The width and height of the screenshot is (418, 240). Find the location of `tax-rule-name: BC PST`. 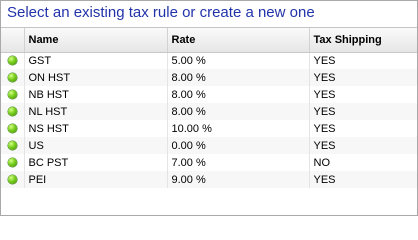

tax-rule-name: BC PST is located at coordinates (96, 162).